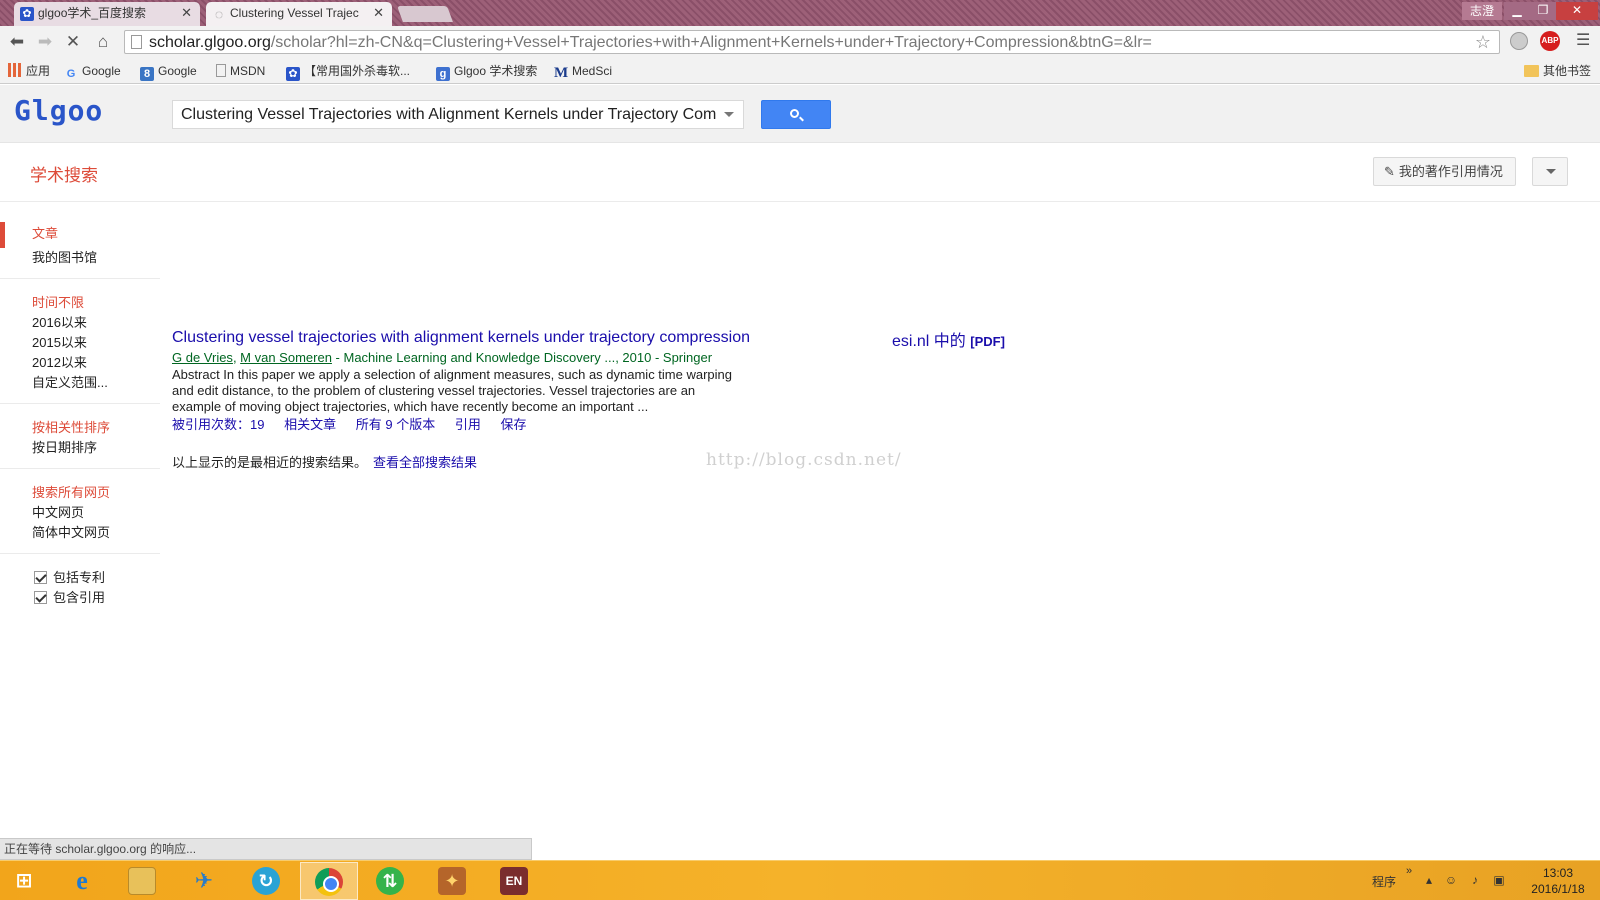 Image resolution: width=1600 pixels, height=900 pixels. What do you see at coordinates (1577, 11) in the screenshot?
I see `close-window-button: ✕` at bounding box center [1577, 11].